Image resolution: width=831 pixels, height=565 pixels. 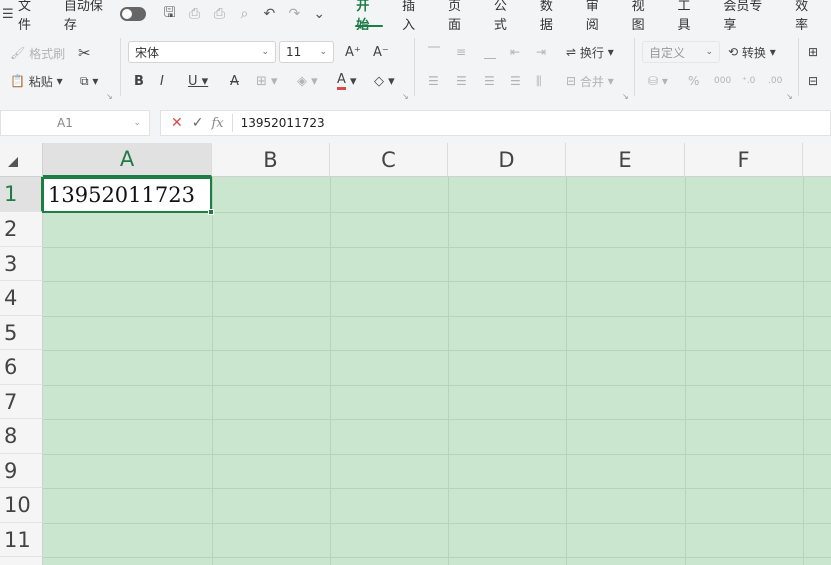 I want to click on autosave-toggle, so click(x=132, y=14).